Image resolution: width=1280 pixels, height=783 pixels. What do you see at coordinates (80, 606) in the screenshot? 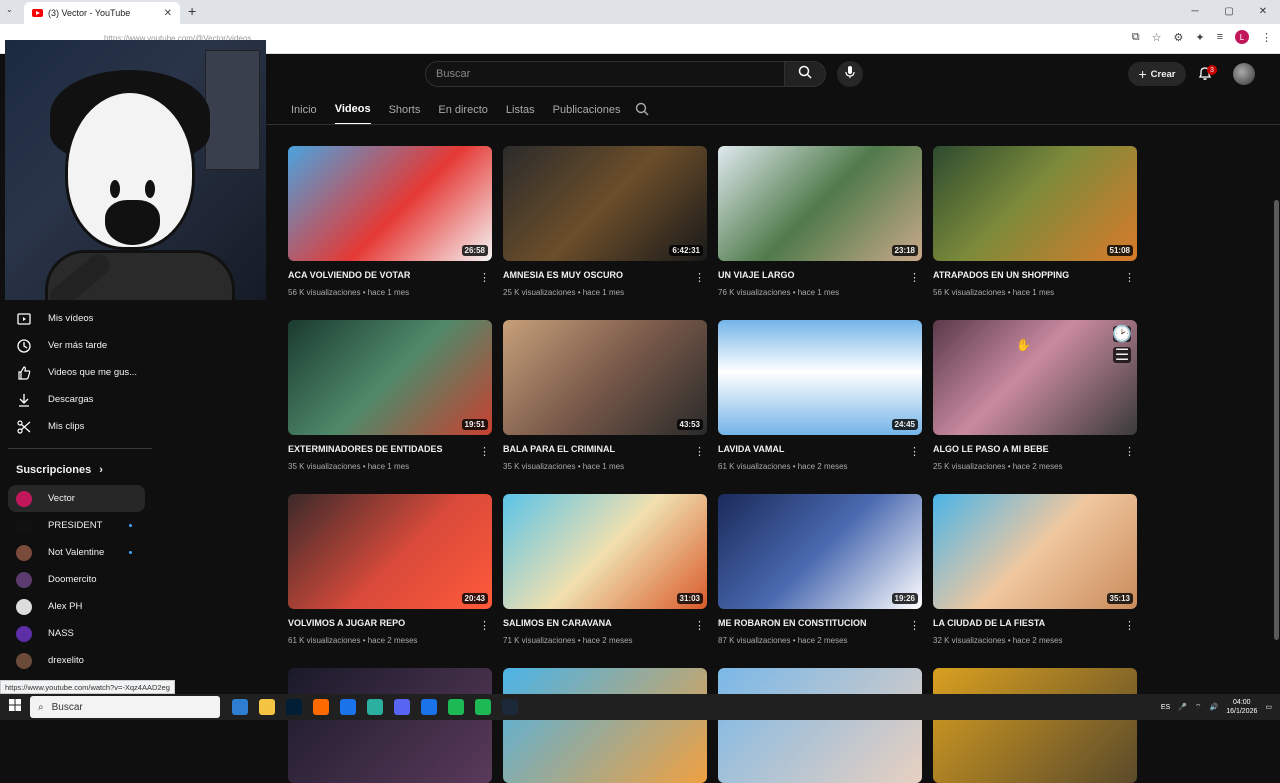
I see `subscription-item: Alex PH` at bounding box center [80, 606].